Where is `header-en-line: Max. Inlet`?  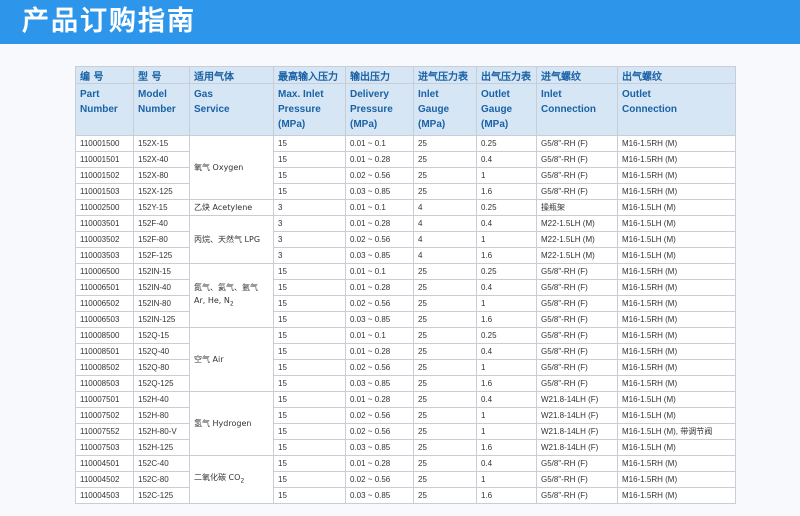 header-en-line: Max. Inlet is located at coordinates (301, 94).